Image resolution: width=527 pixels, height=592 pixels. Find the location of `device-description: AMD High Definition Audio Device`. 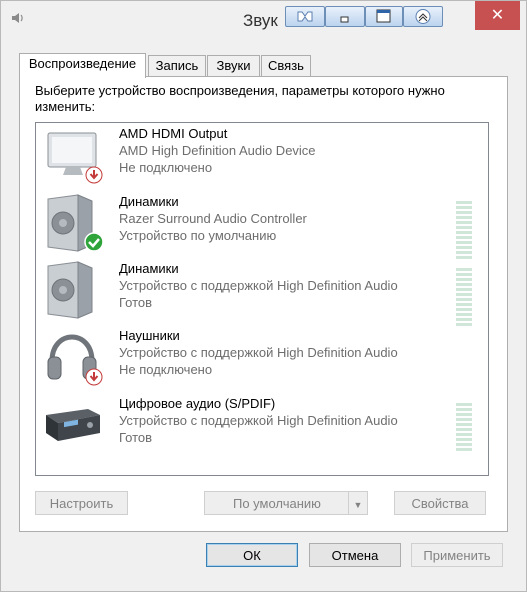

device-description: AMD High Definition Audio Device is located at coordinates (217, 150).